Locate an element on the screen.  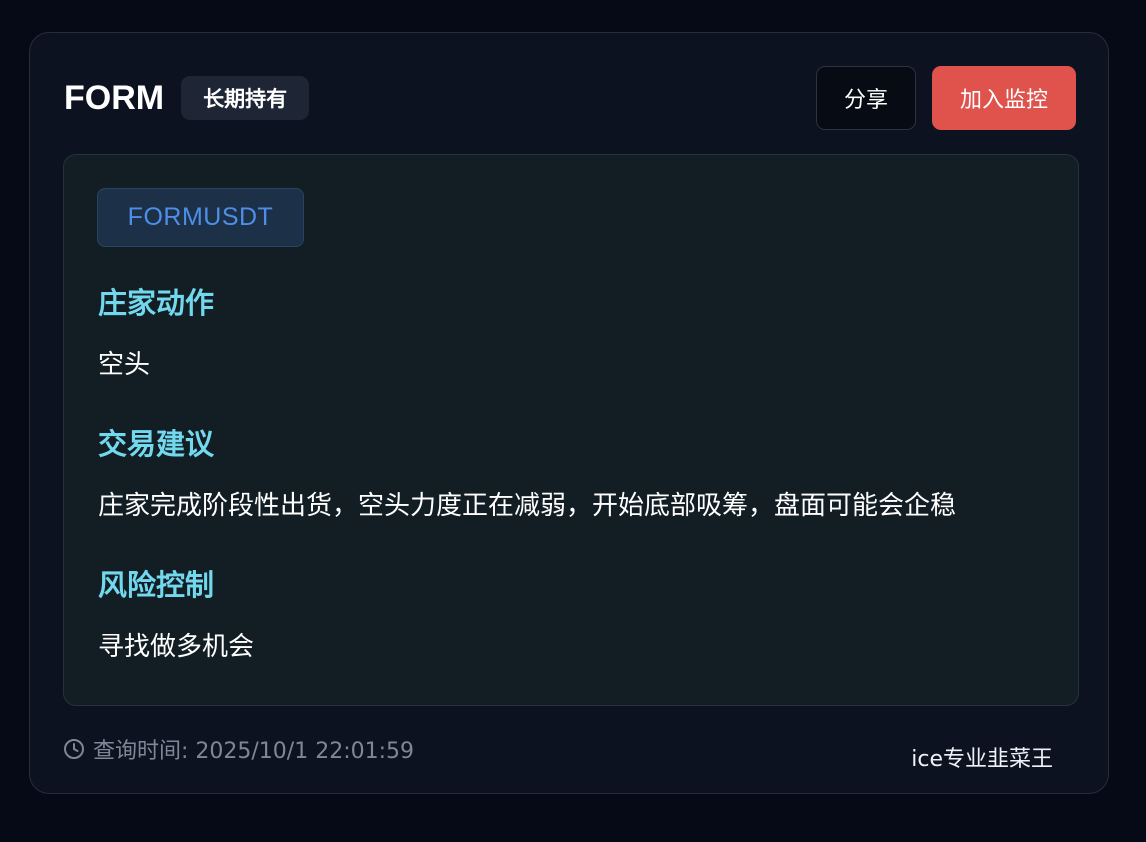
section-risk-control: 风险控制 寻找做多机会 is located at coordinates (176, 615).